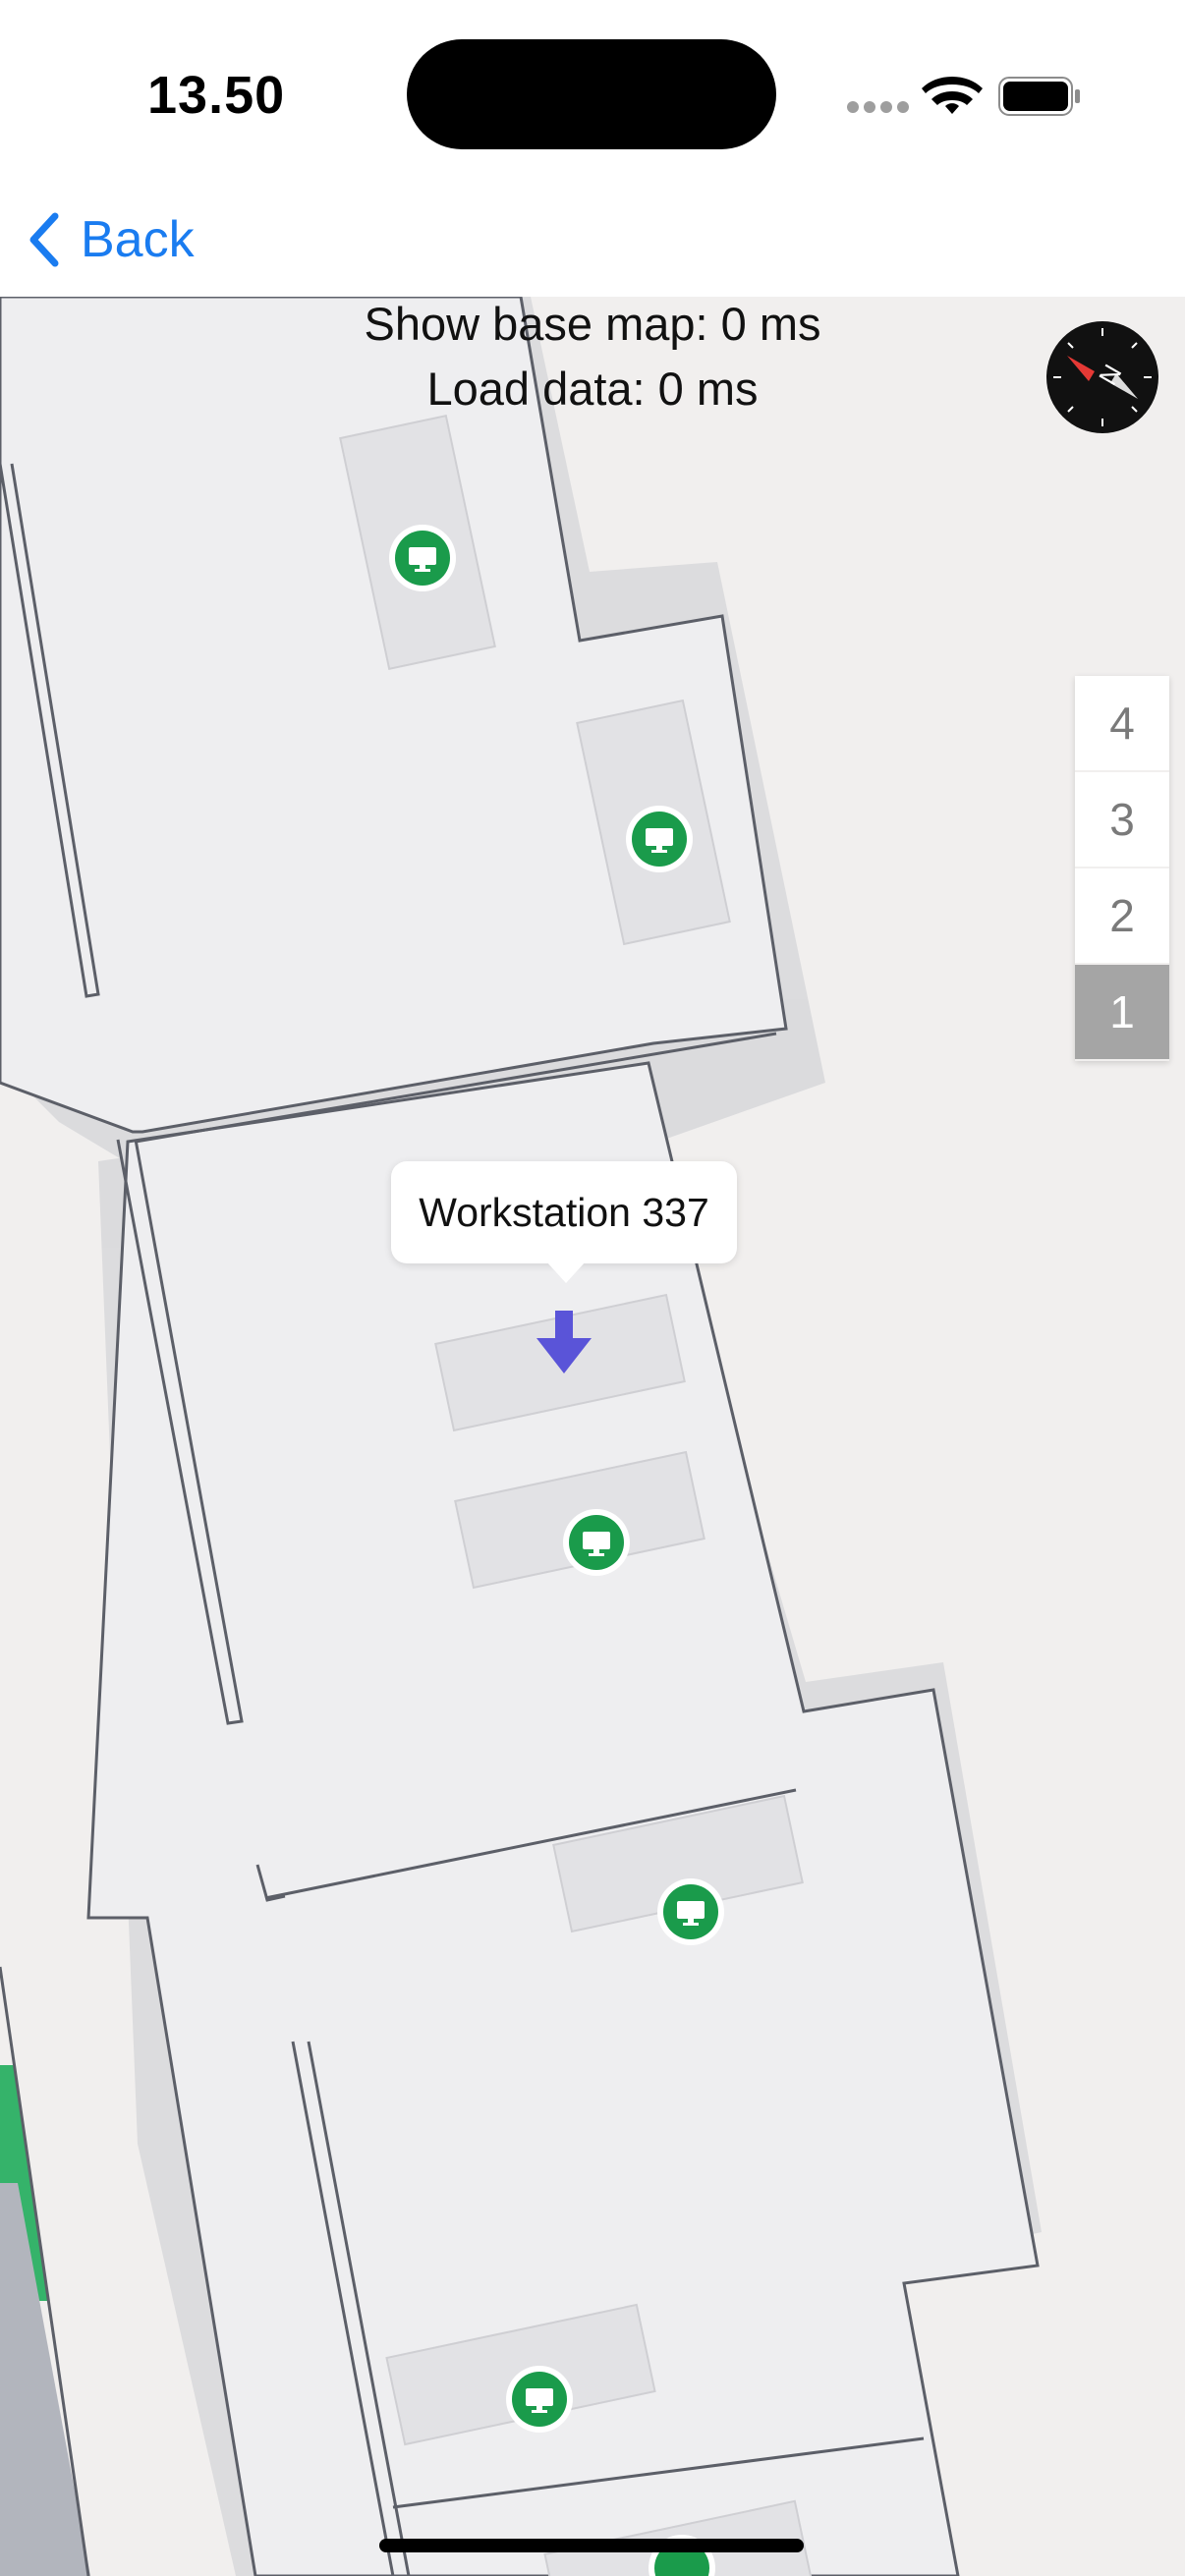 The height and width of the screenshot is (2576, 1185). Describe the element at coordinates (1039, 96) in the screenshot. I see `battery-icon` at that location.